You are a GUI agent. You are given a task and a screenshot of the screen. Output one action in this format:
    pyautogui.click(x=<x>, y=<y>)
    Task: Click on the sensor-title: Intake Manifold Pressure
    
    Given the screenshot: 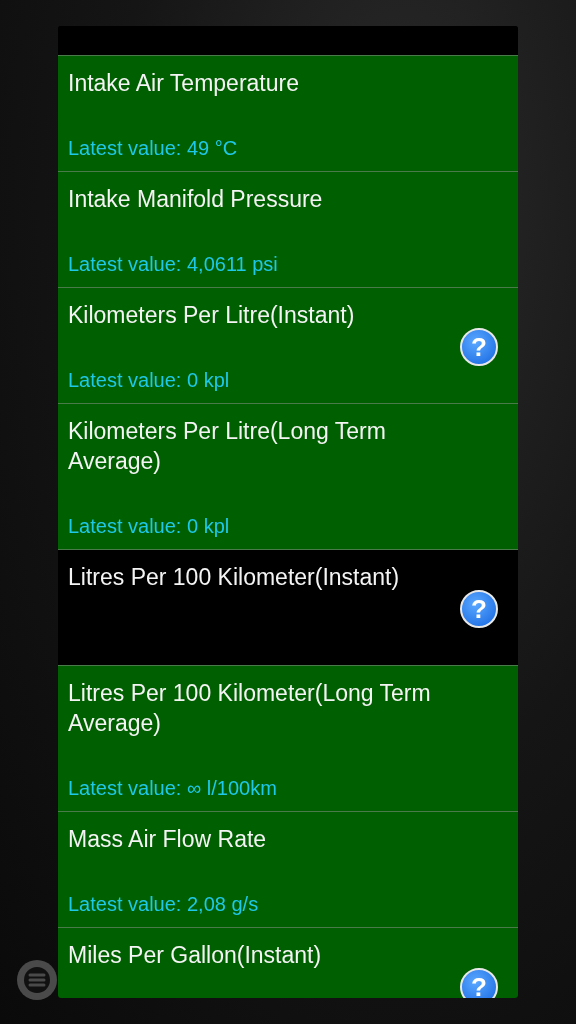 What is the action you would take?
    pyautogui.click(x=196, y=199)
    